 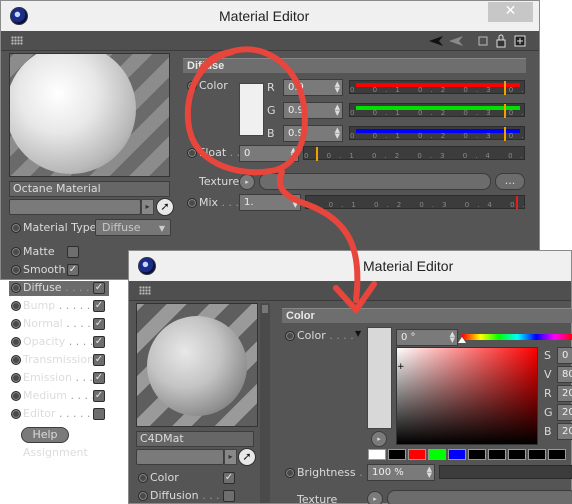 What do you see at coordinates (192, 203) in the screenshot?
I see `mix-radio` at bounding box center [192, 203].